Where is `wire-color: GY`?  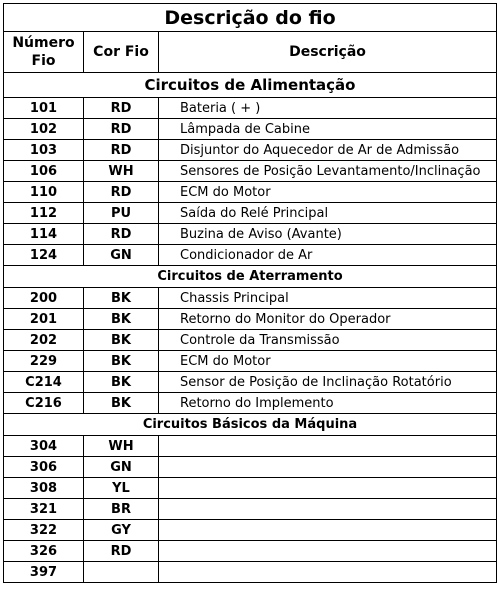 wire-color: GY is located at coordinates (121, 530).